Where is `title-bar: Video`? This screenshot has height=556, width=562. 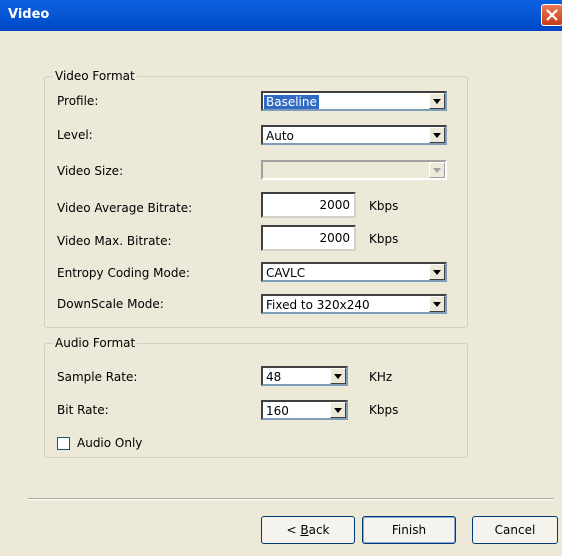 title-bar: Video is located at coordinates (281, 15).